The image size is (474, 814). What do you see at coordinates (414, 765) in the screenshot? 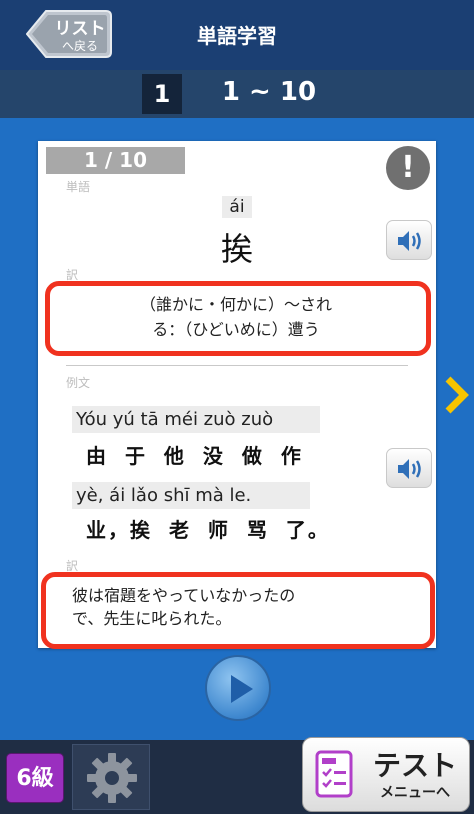
I see `test-label: テスト` at bounding box center [414, 765].